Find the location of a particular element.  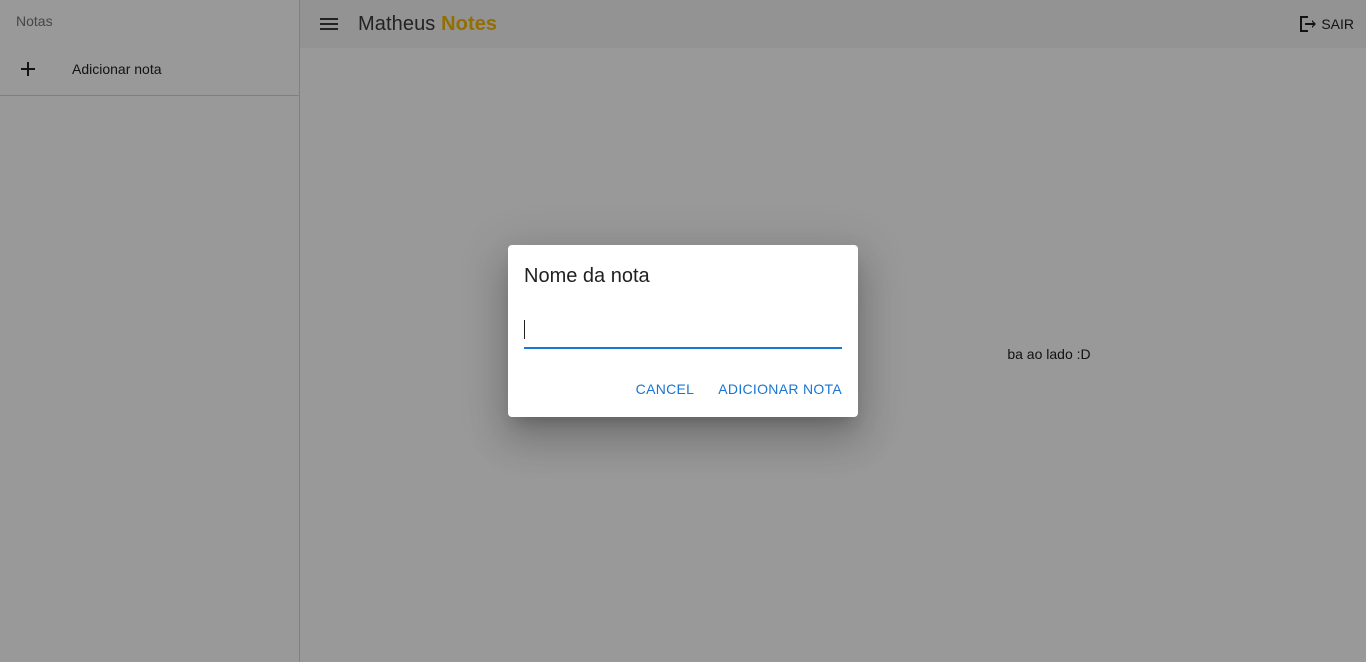

note-name-input is located at coordinates (683, 332).